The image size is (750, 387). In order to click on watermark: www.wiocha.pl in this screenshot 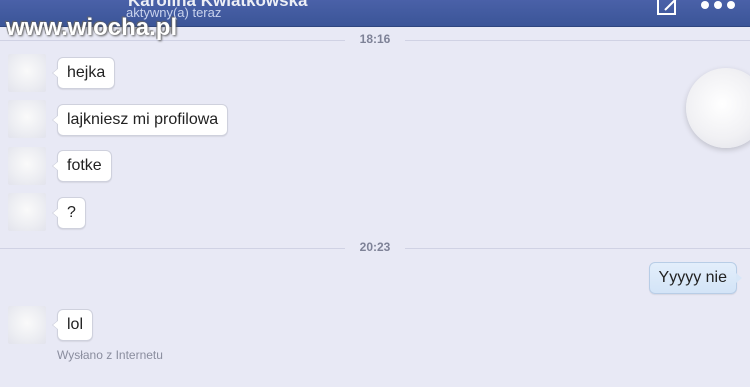, I will do `click(92, 27)`.